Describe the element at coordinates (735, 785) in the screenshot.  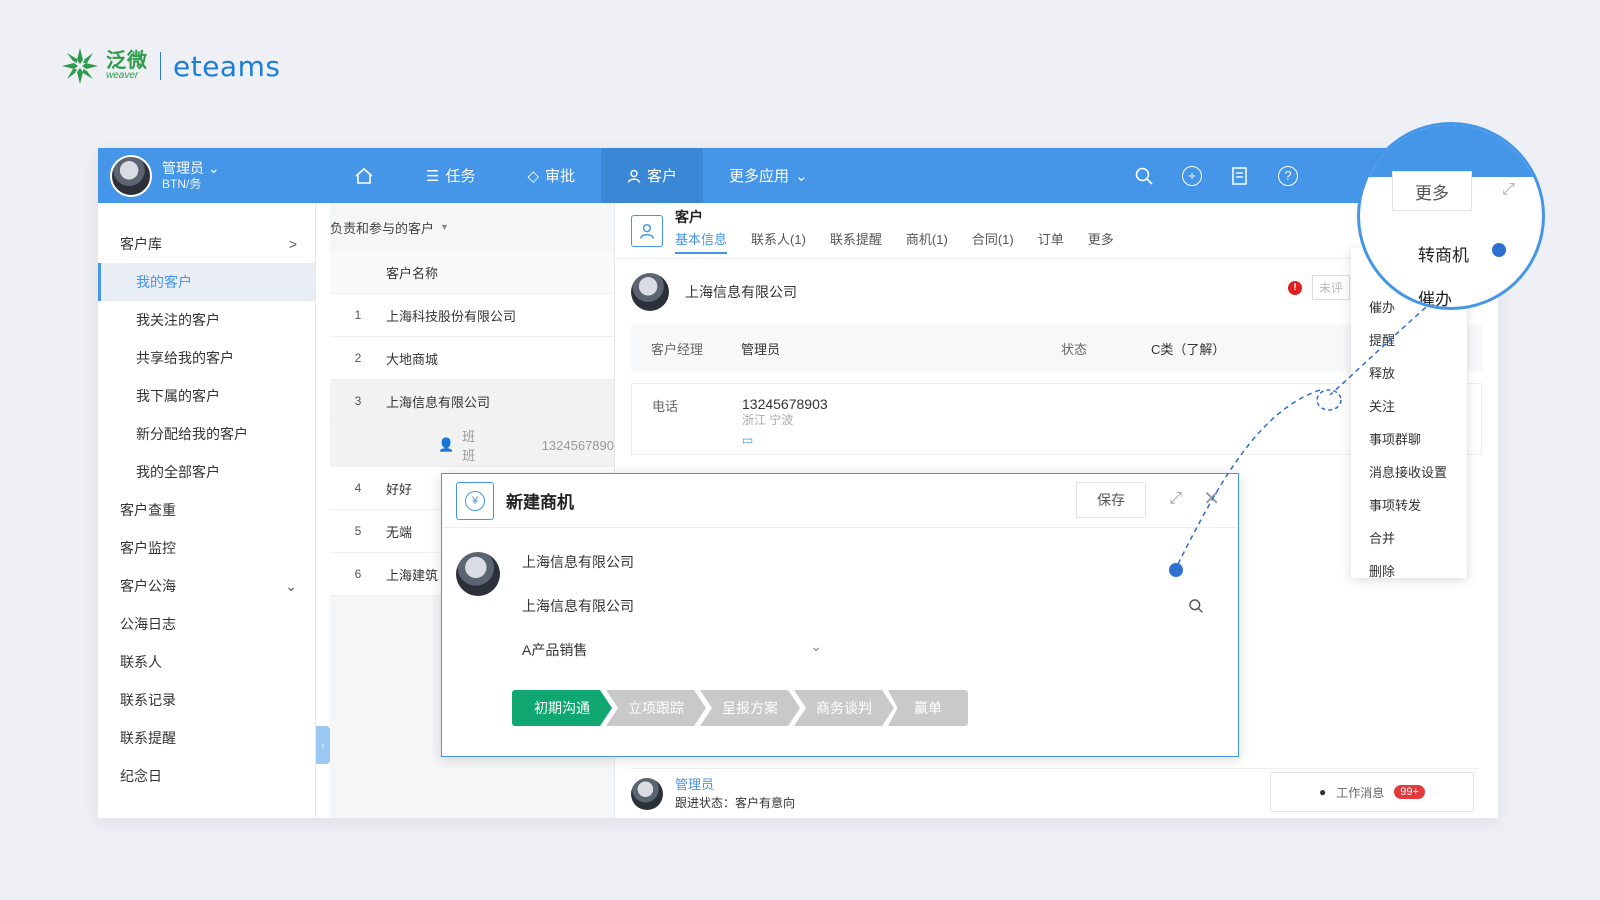
I see `follower-name: 管理员` at that location.